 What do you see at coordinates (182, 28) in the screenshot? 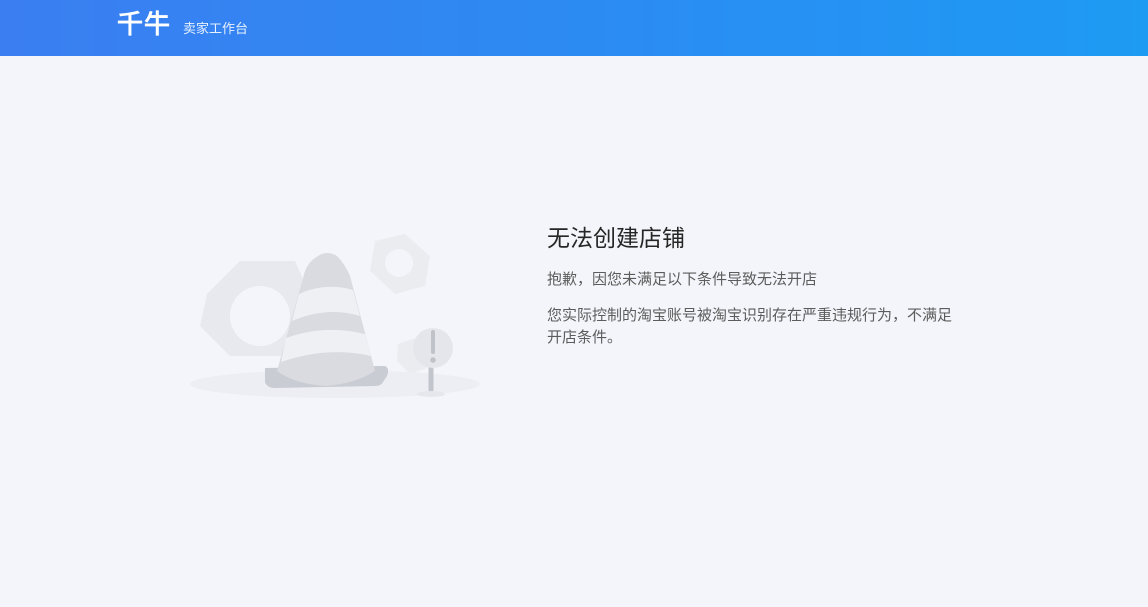
I see `brand: 千牛 卖家工作台` at bounding box center [182, 28].